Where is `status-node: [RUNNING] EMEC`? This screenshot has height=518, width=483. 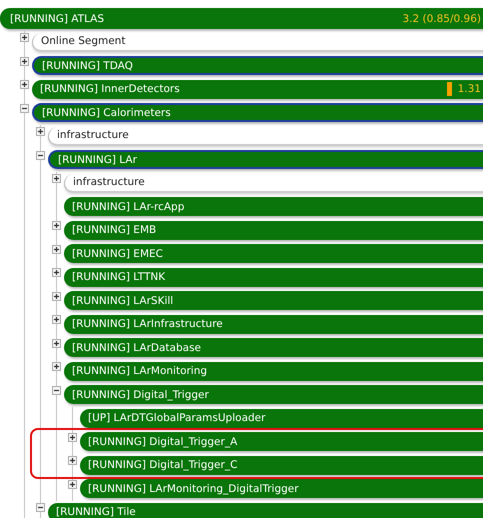
status-node: [RUNNING] EMEC is located at coordinates (273, 254).